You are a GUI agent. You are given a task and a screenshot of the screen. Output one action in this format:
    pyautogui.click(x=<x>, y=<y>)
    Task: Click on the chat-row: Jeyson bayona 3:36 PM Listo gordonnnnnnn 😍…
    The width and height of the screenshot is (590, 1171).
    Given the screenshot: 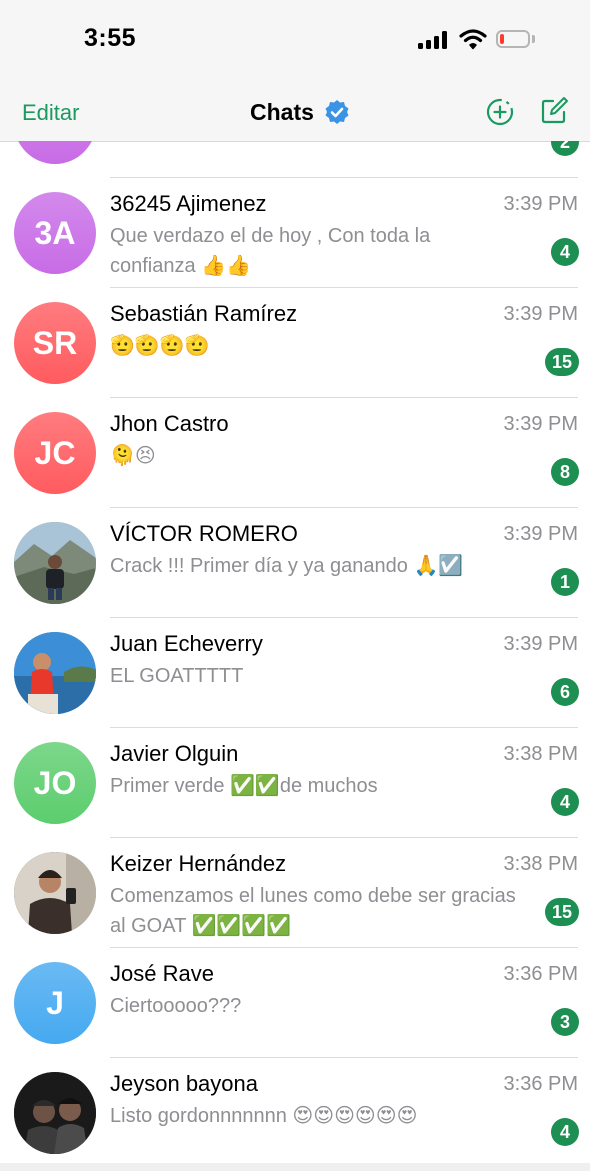 What is the action you would take?
    pyautogui.click(x=295, y=1113)
    